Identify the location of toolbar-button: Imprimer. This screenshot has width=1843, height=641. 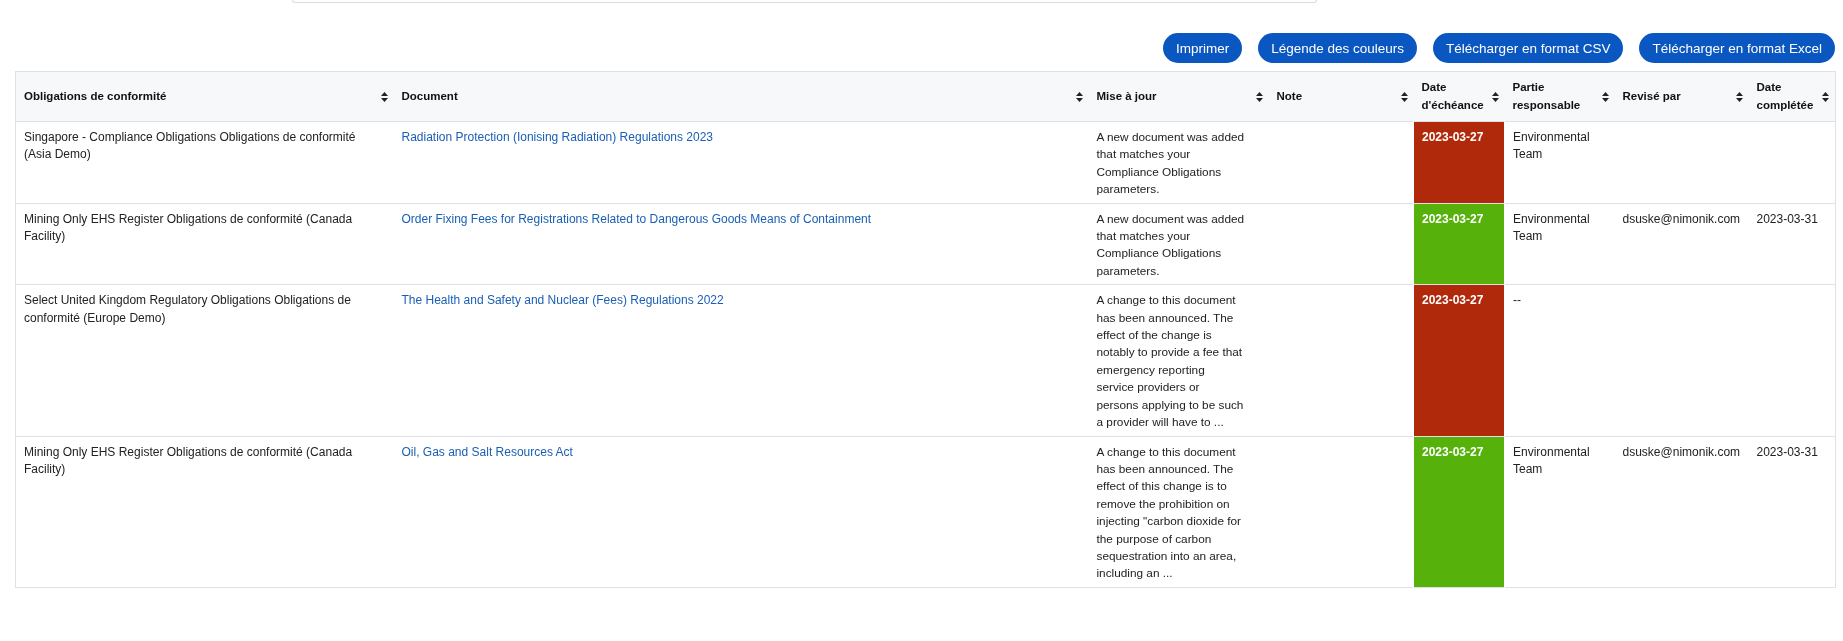
(1203, 48).